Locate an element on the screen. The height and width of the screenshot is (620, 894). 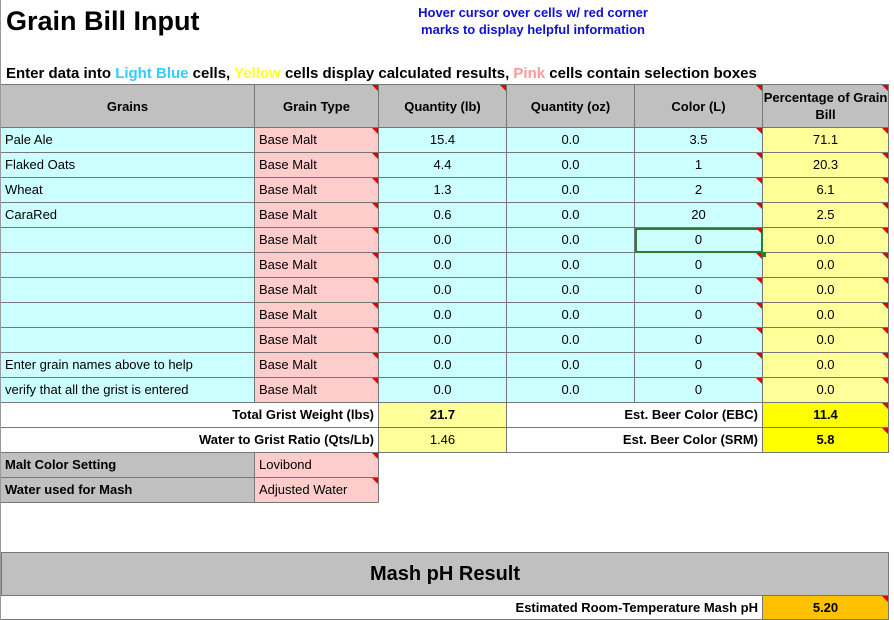
cell-color-l: 1 is located at coordinates (699, 165).